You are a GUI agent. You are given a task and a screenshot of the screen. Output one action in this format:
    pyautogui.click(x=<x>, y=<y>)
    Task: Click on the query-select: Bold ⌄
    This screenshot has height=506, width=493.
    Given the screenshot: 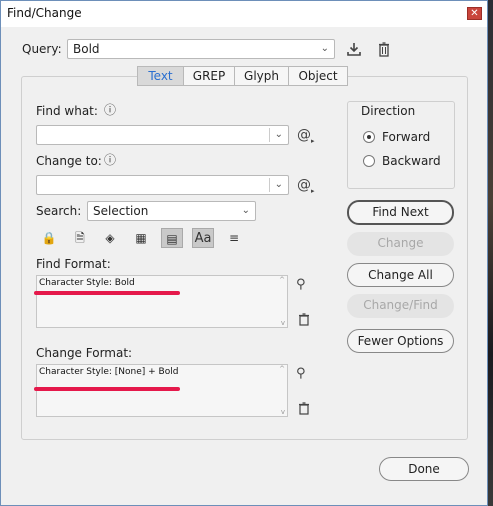 What is the action you would take?
    pyautogui.click(x=201, y=49)
    